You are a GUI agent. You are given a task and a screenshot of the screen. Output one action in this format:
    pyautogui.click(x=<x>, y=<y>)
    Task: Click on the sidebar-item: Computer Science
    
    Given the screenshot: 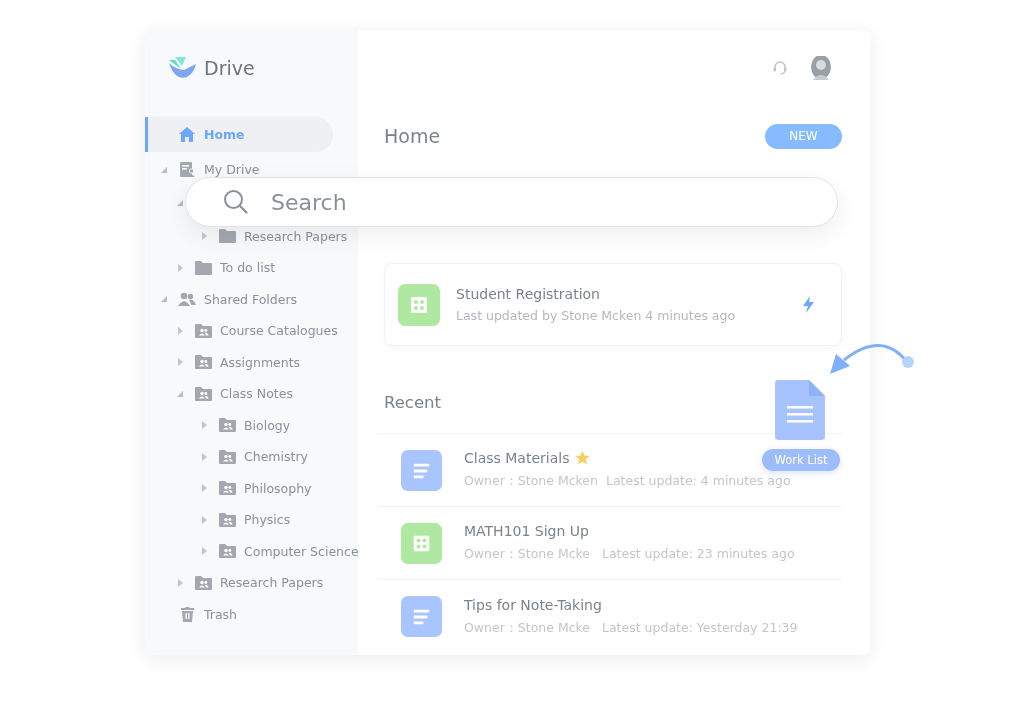 What is the action you would take?
    pyautogui.click(x=252, y=551)
    